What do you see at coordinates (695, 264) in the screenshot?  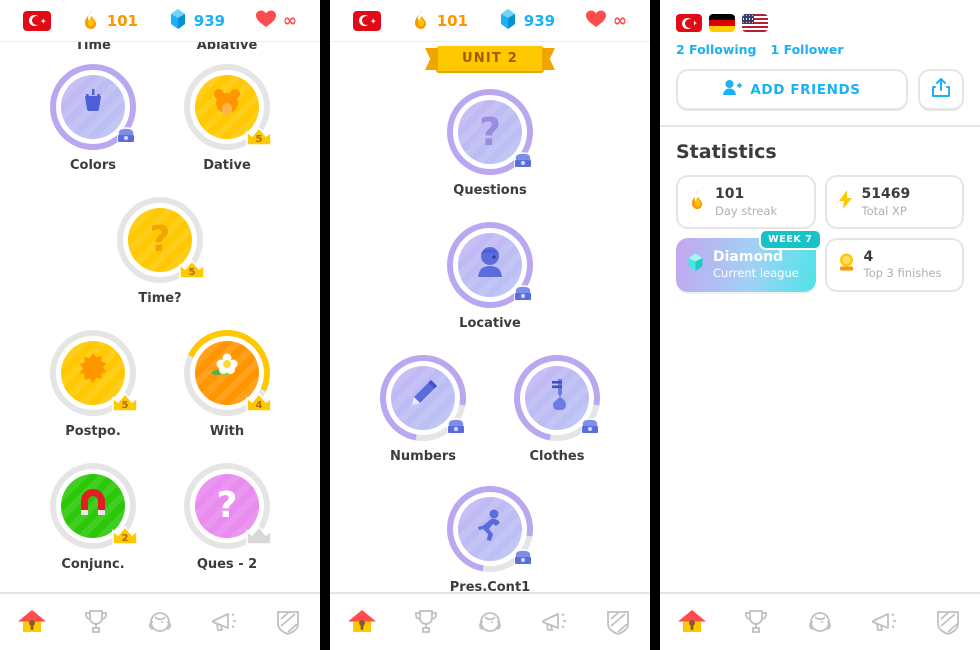 I see `diamond-icon` at bounding box center [695, 264].